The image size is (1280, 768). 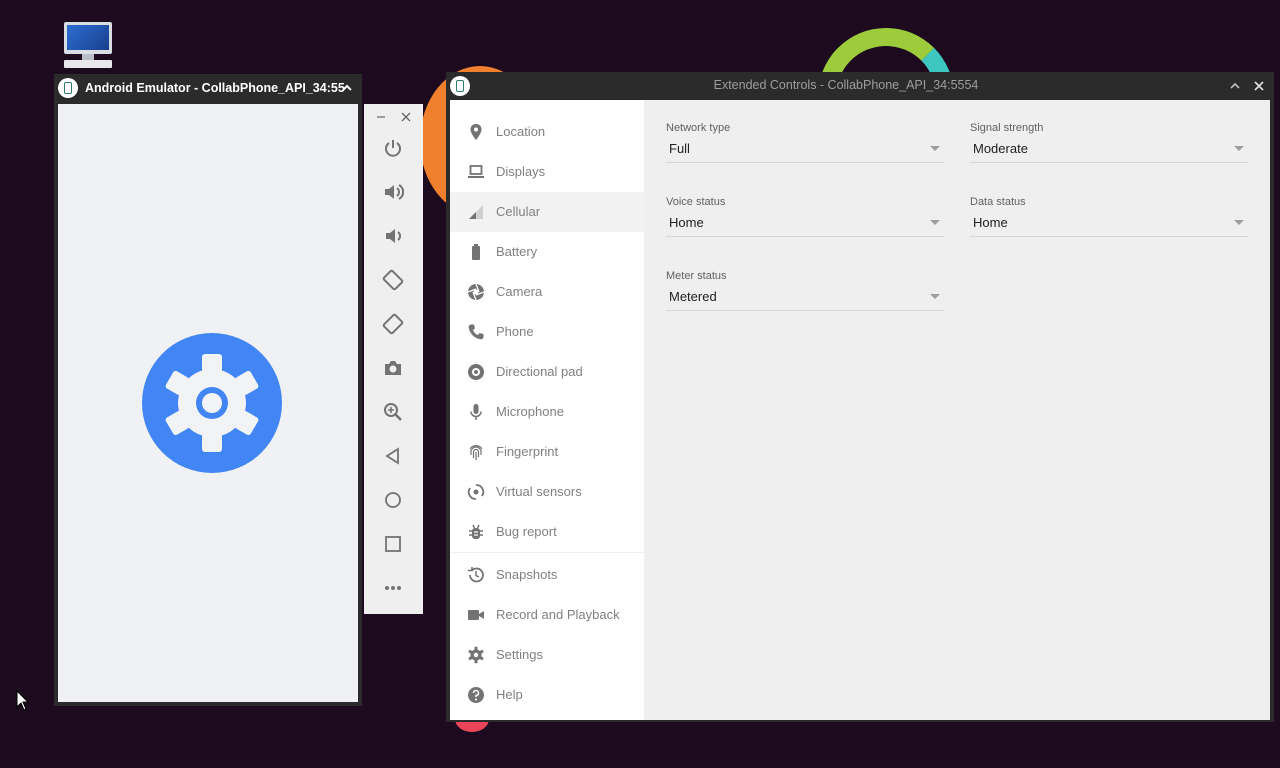 What do you see at coordinates (476, 532) in the screenshot?
I see `bug-icon` at bounding box center [476, 532].